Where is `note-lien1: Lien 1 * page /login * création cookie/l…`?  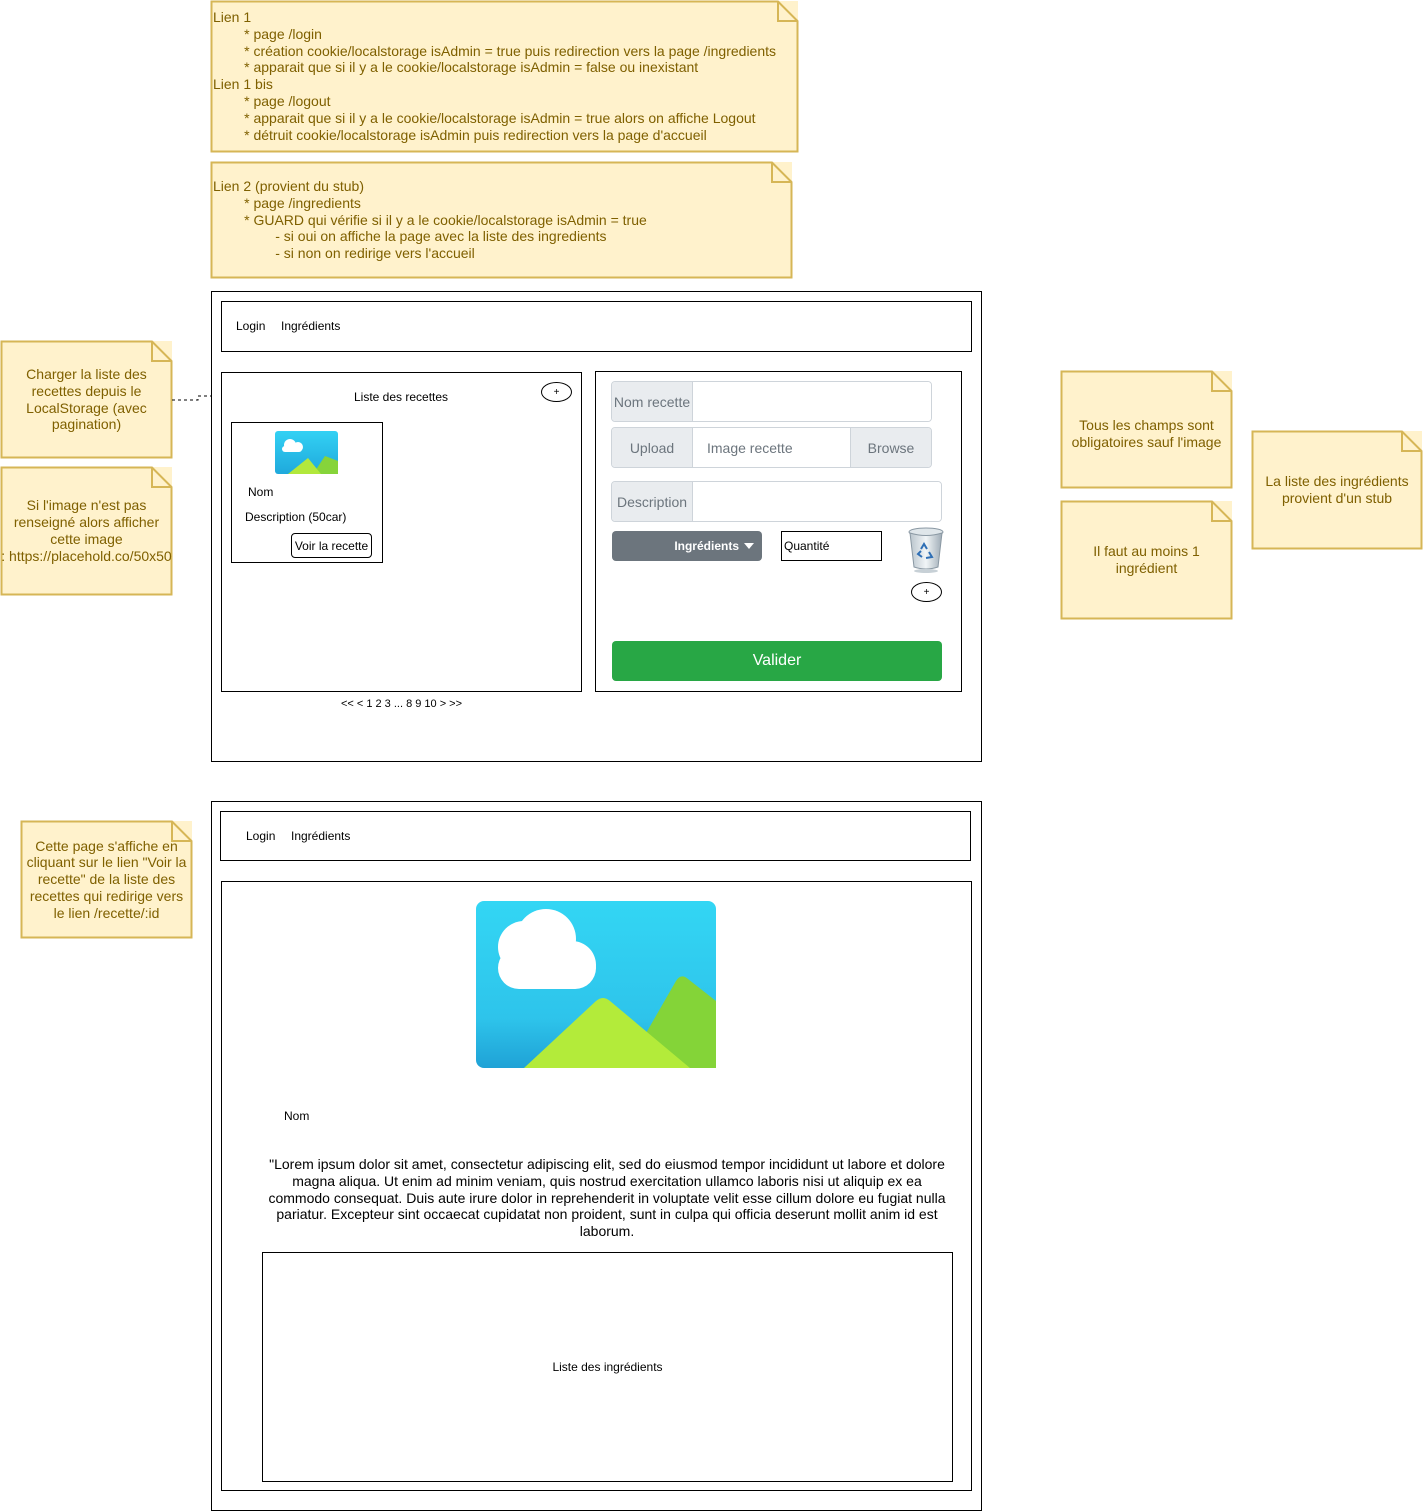 note-lien1: Lien 1 * page /login * création cookie/l… is located at coordinates (504, 76).